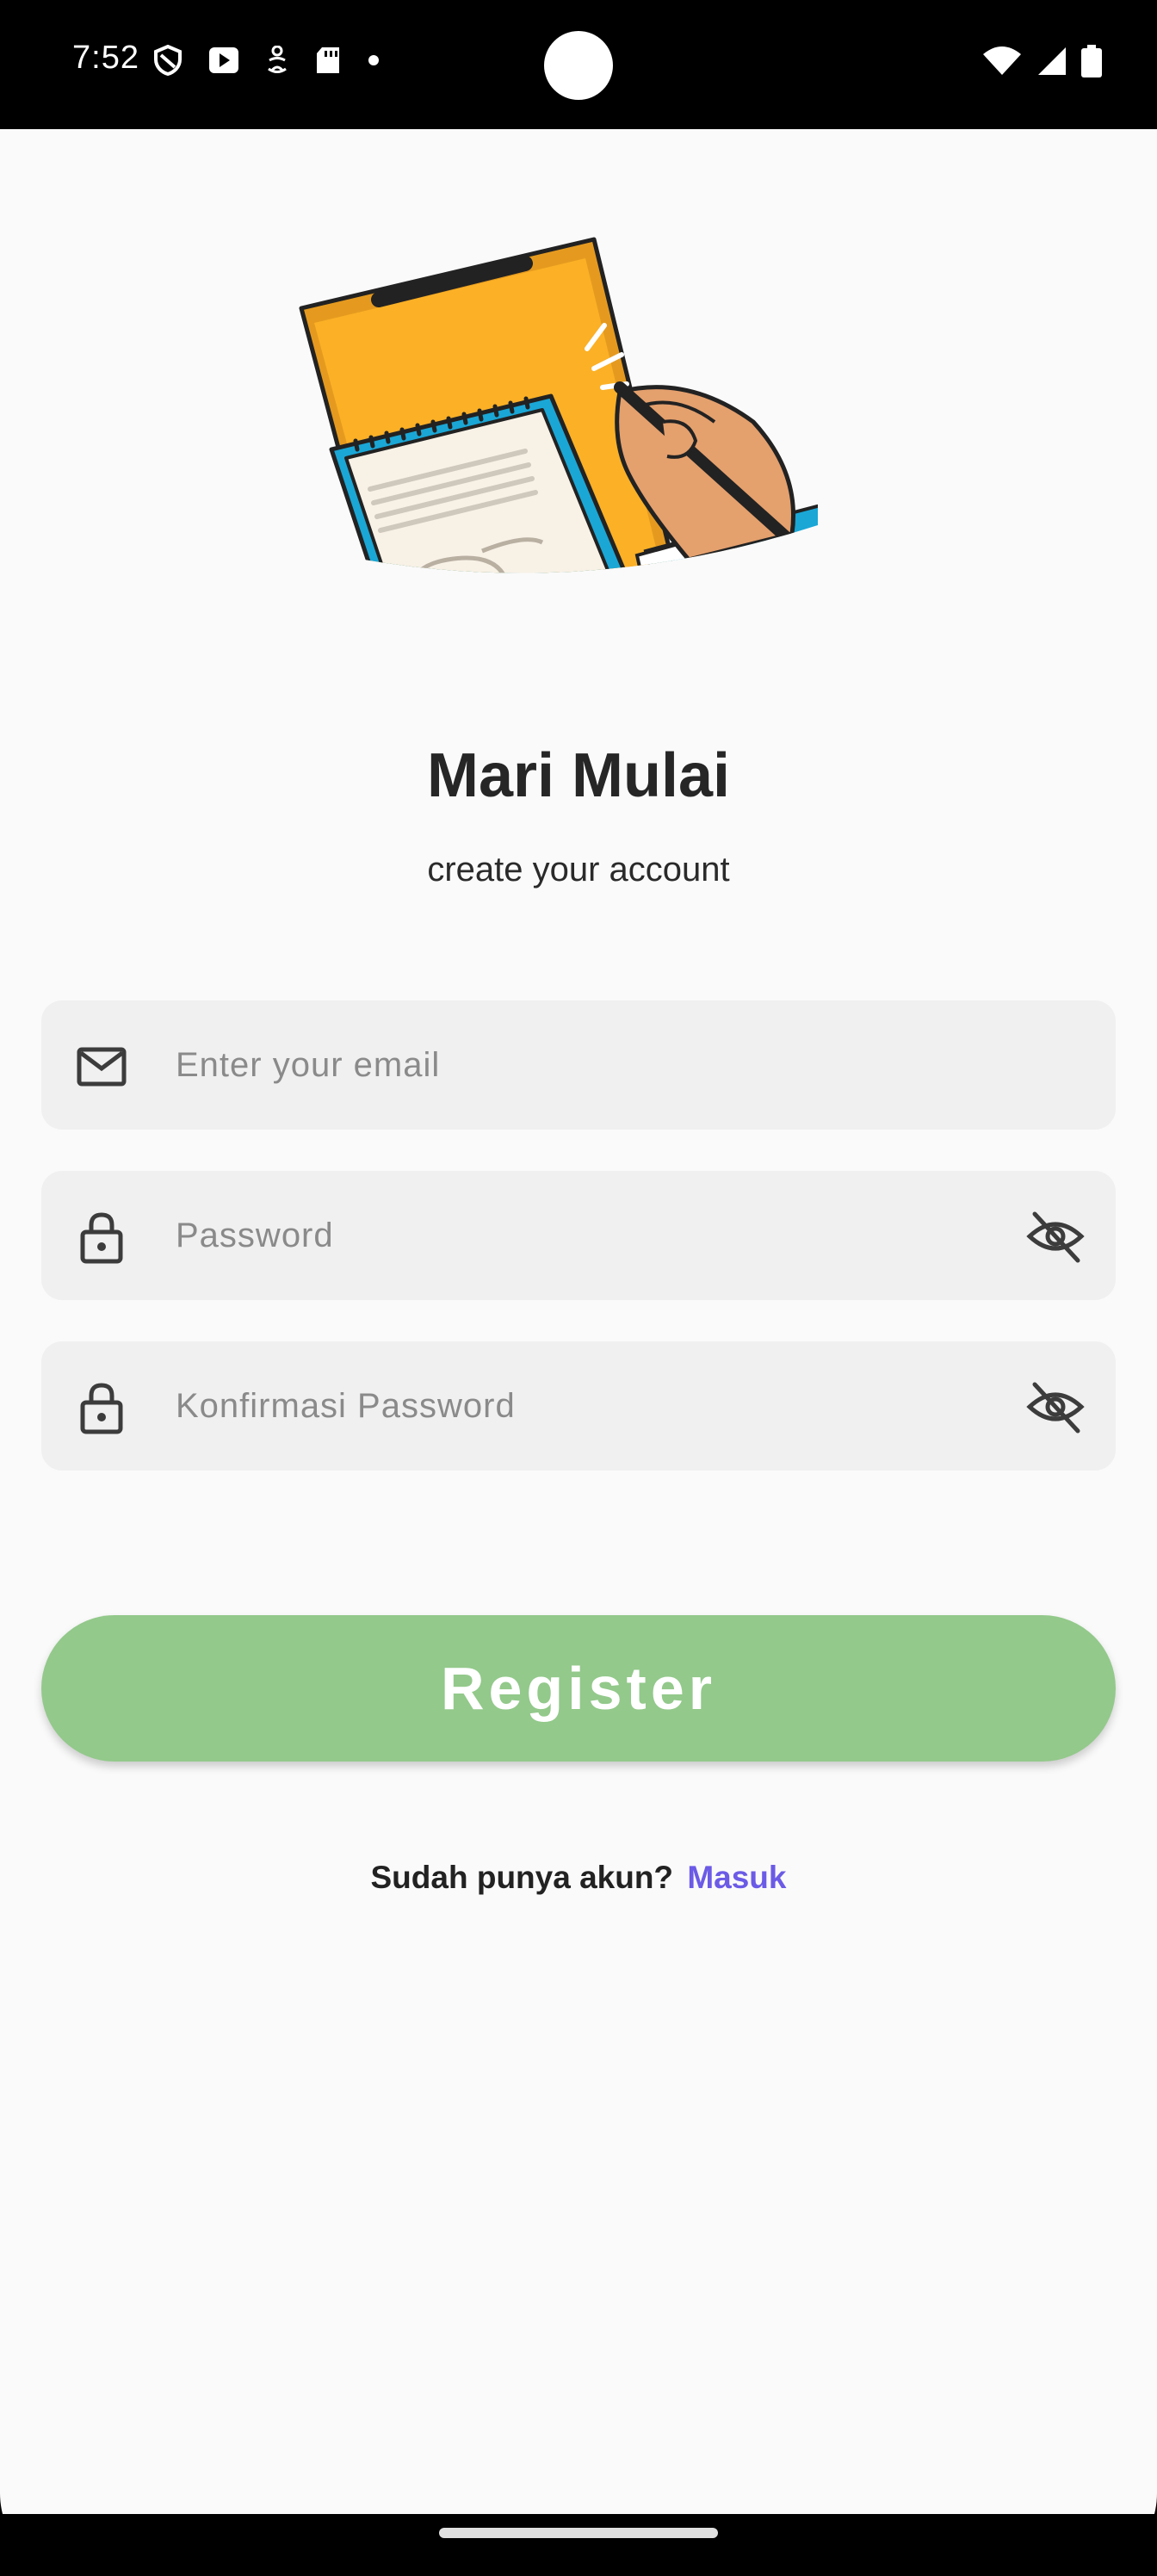 The height and width of the screenshot is (2576, 1157). Describe the element at coordinates (267, 61) in the screenshot. I see `status-icons-left` at that location.